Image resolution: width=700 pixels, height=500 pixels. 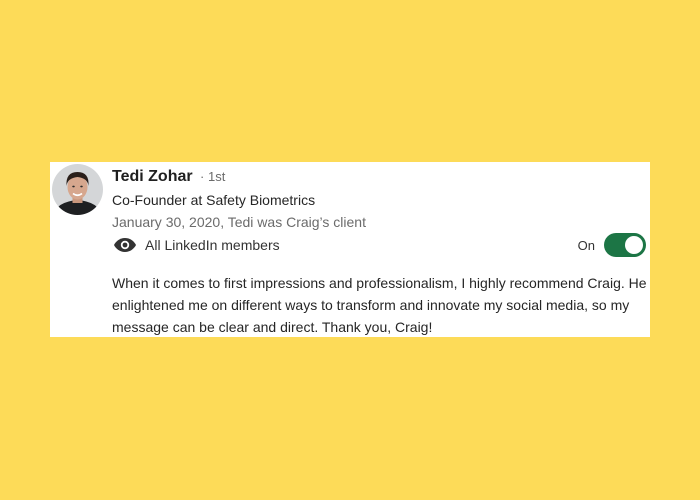 I want to click on avatar, so click(x=77, y=189).